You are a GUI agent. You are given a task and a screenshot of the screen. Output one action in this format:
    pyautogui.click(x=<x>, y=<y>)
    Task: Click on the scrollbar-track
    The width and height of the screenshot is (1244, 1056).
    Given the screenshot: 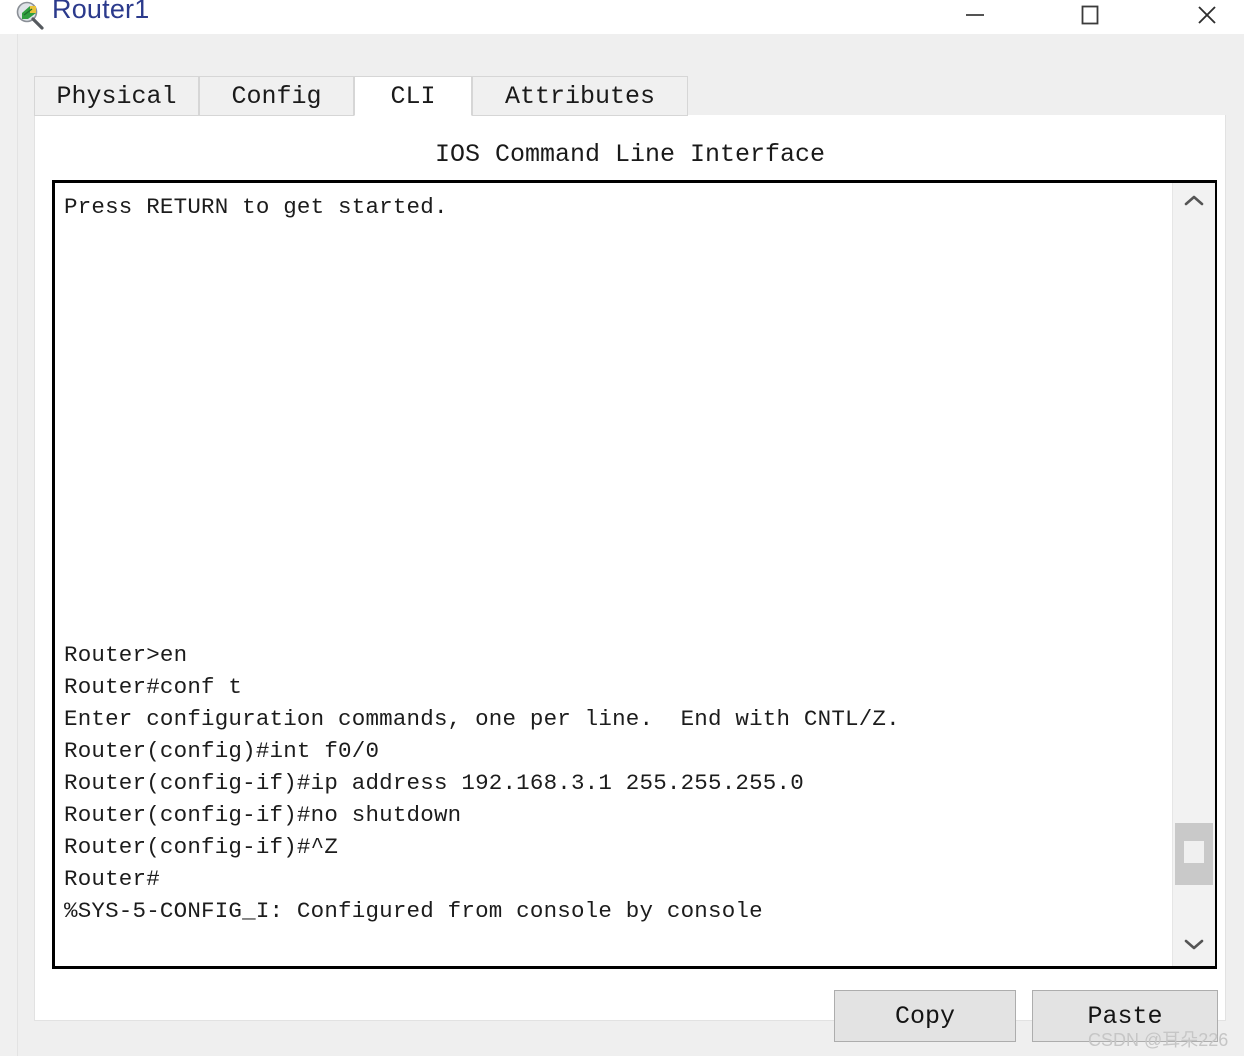 What is the action you would take?
    pyautogui.click(x=1194, y=574)
    